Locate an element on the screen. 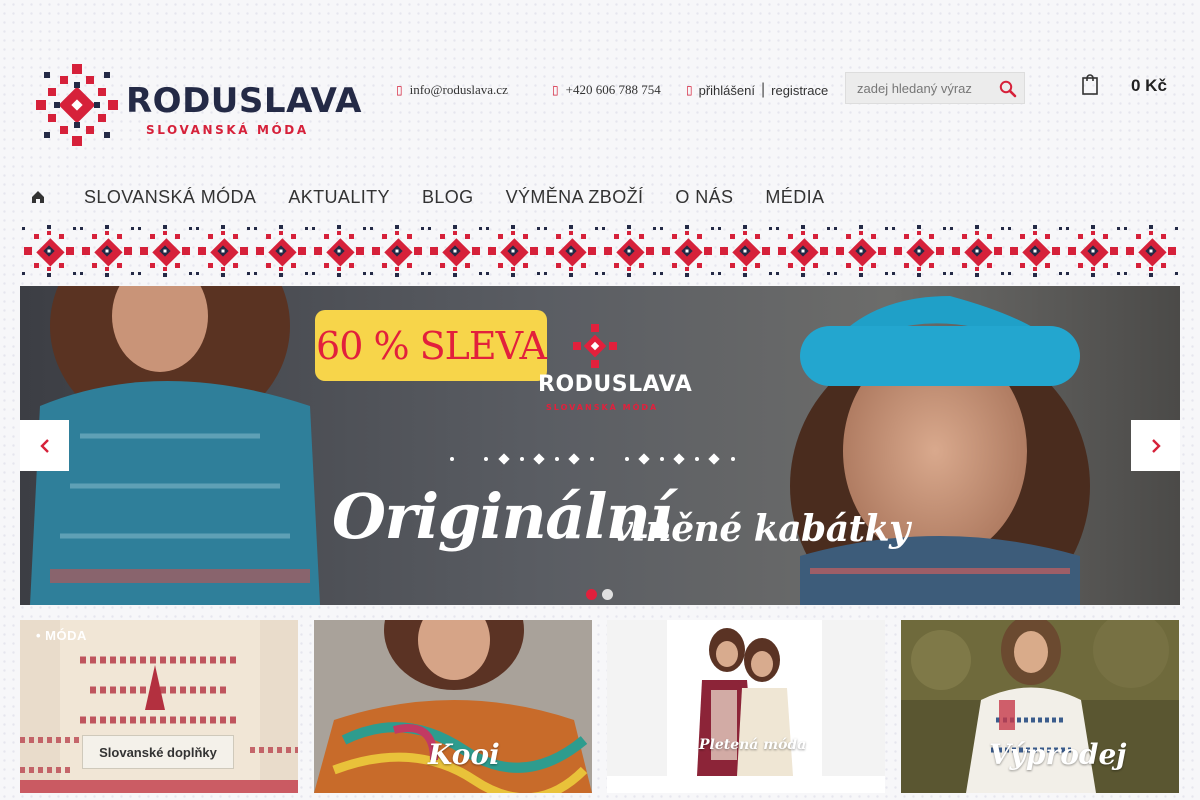 This screenshot has height=800, width=1200. nav-item-aktuality: AKTUALITY is located at coordinates (339, 197).